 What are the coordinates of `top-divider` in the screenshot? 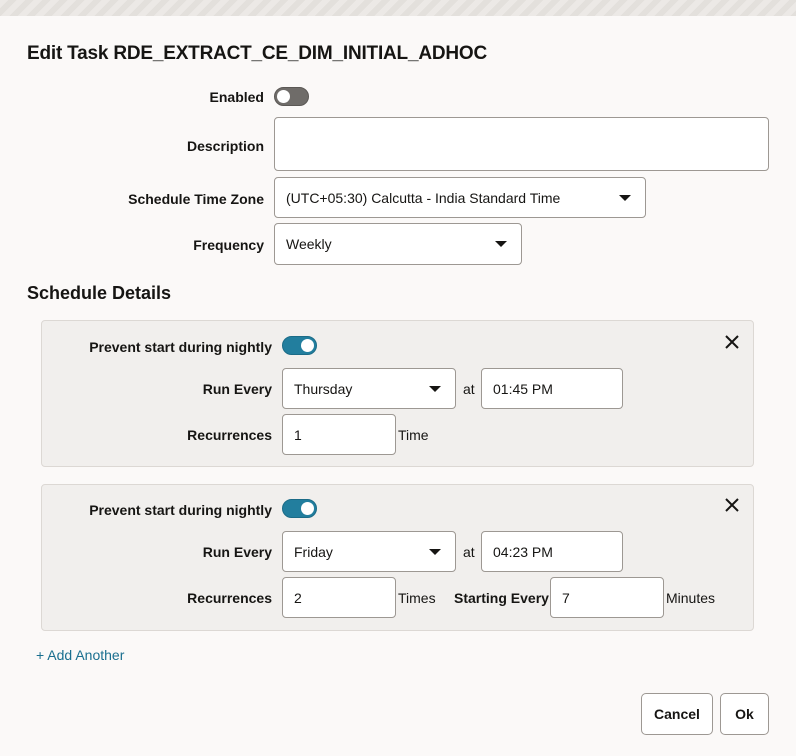 It's located at (398, 8).